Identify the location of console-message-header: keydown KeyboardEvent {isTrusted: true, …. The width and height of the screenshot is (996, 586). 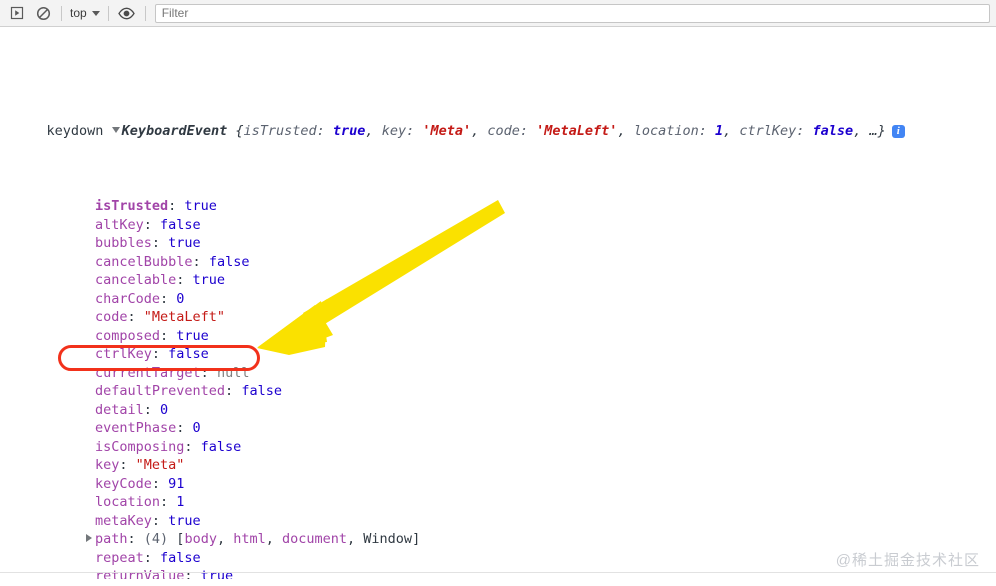
(498, 120).